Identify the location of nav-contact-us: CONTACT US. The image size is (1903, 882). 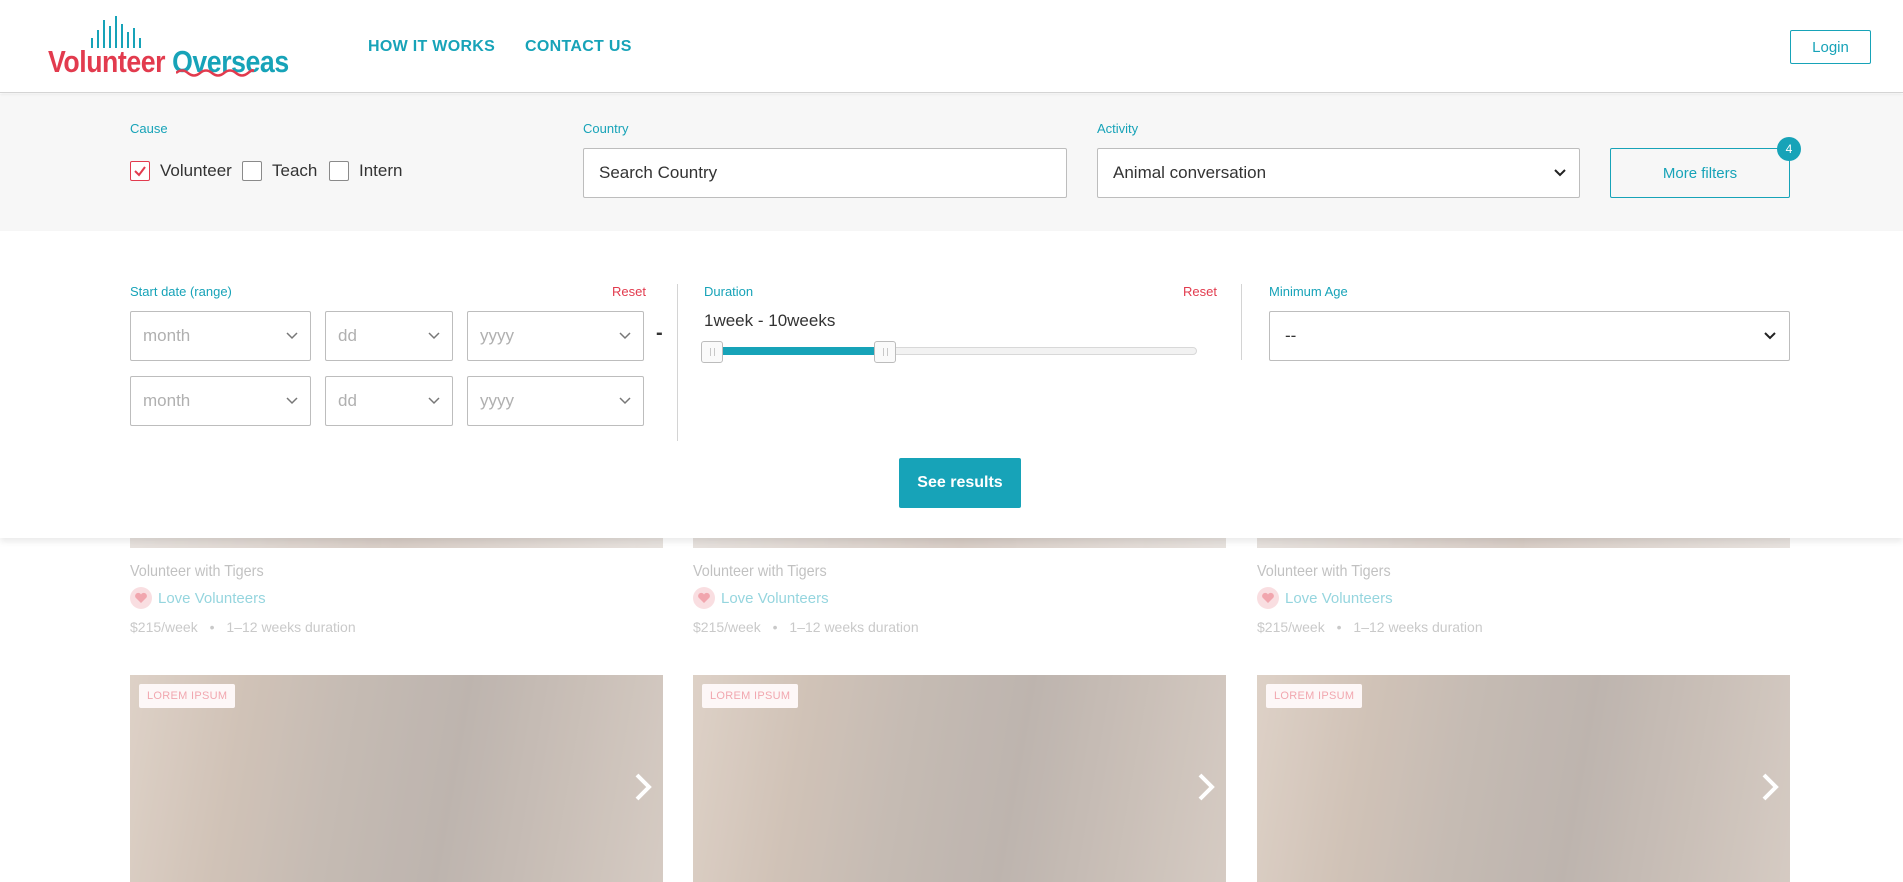
(578, 47).